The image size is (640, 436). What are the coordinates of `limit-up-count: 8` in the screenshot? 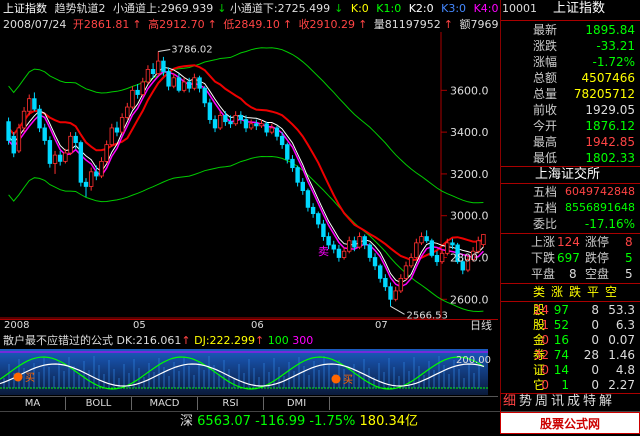 It's located at (629, 242).